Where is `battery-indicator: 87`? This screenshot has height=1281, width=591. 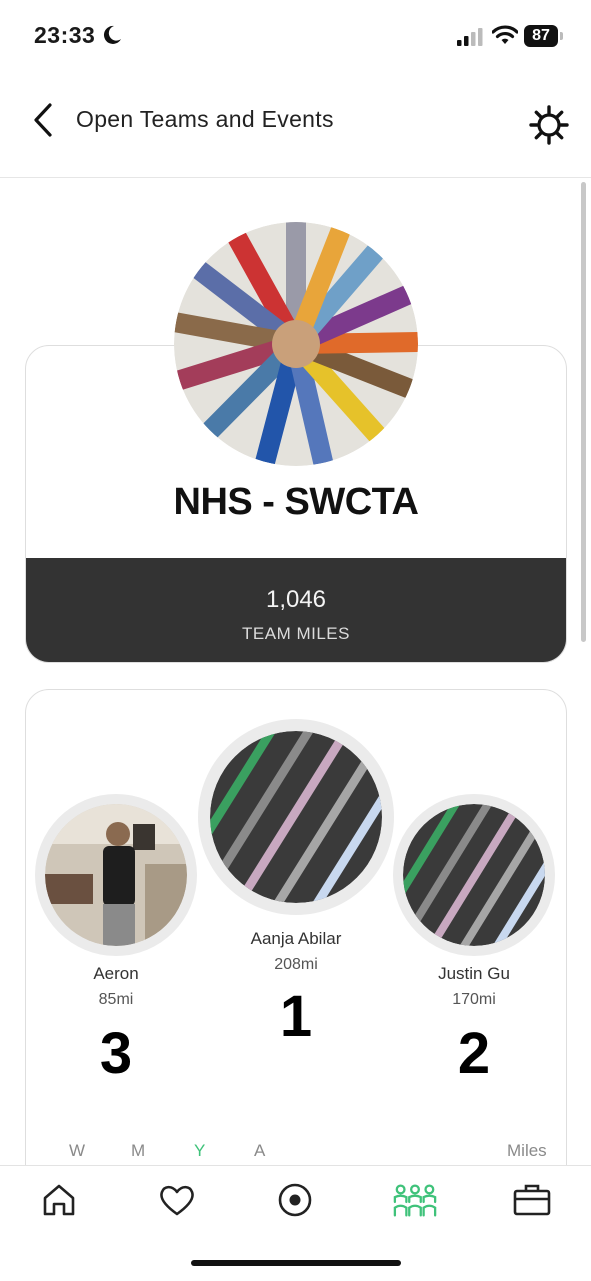
battery-indicator: 87 is located at coordinates (544, 36).